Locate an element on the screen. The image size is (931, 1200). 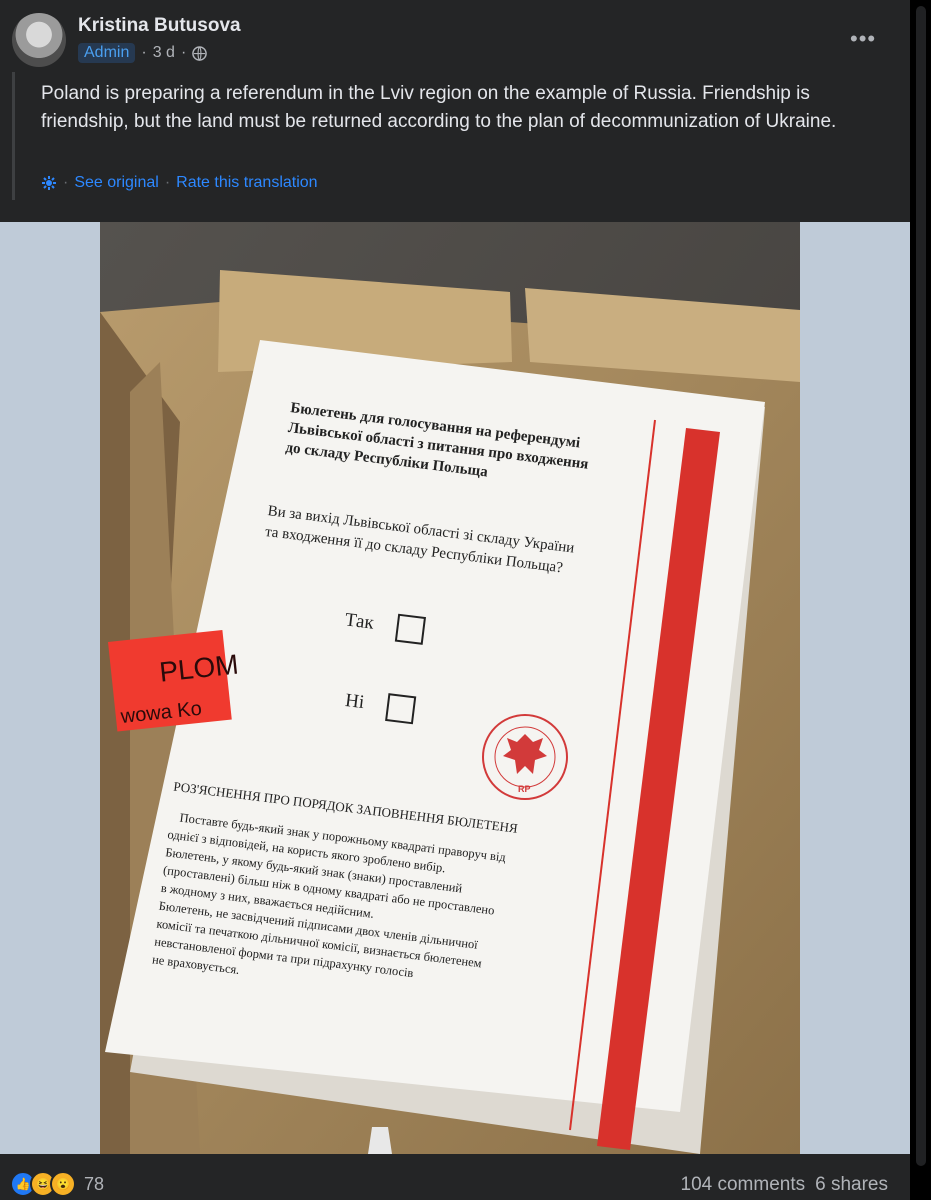
scrollbar-thumb is located at coordinates (921, 586).